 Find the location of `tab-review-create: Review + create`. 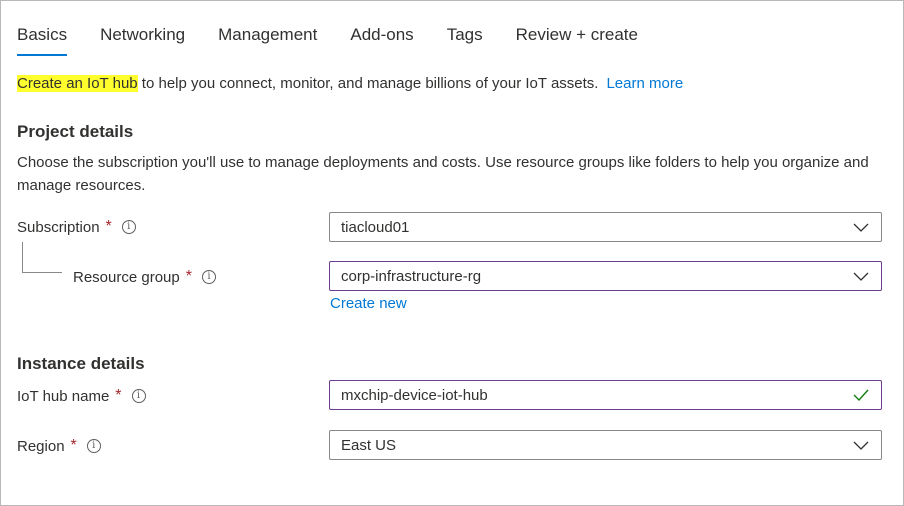

tab-review-create: Review + create is located at coordinates (577, 40).